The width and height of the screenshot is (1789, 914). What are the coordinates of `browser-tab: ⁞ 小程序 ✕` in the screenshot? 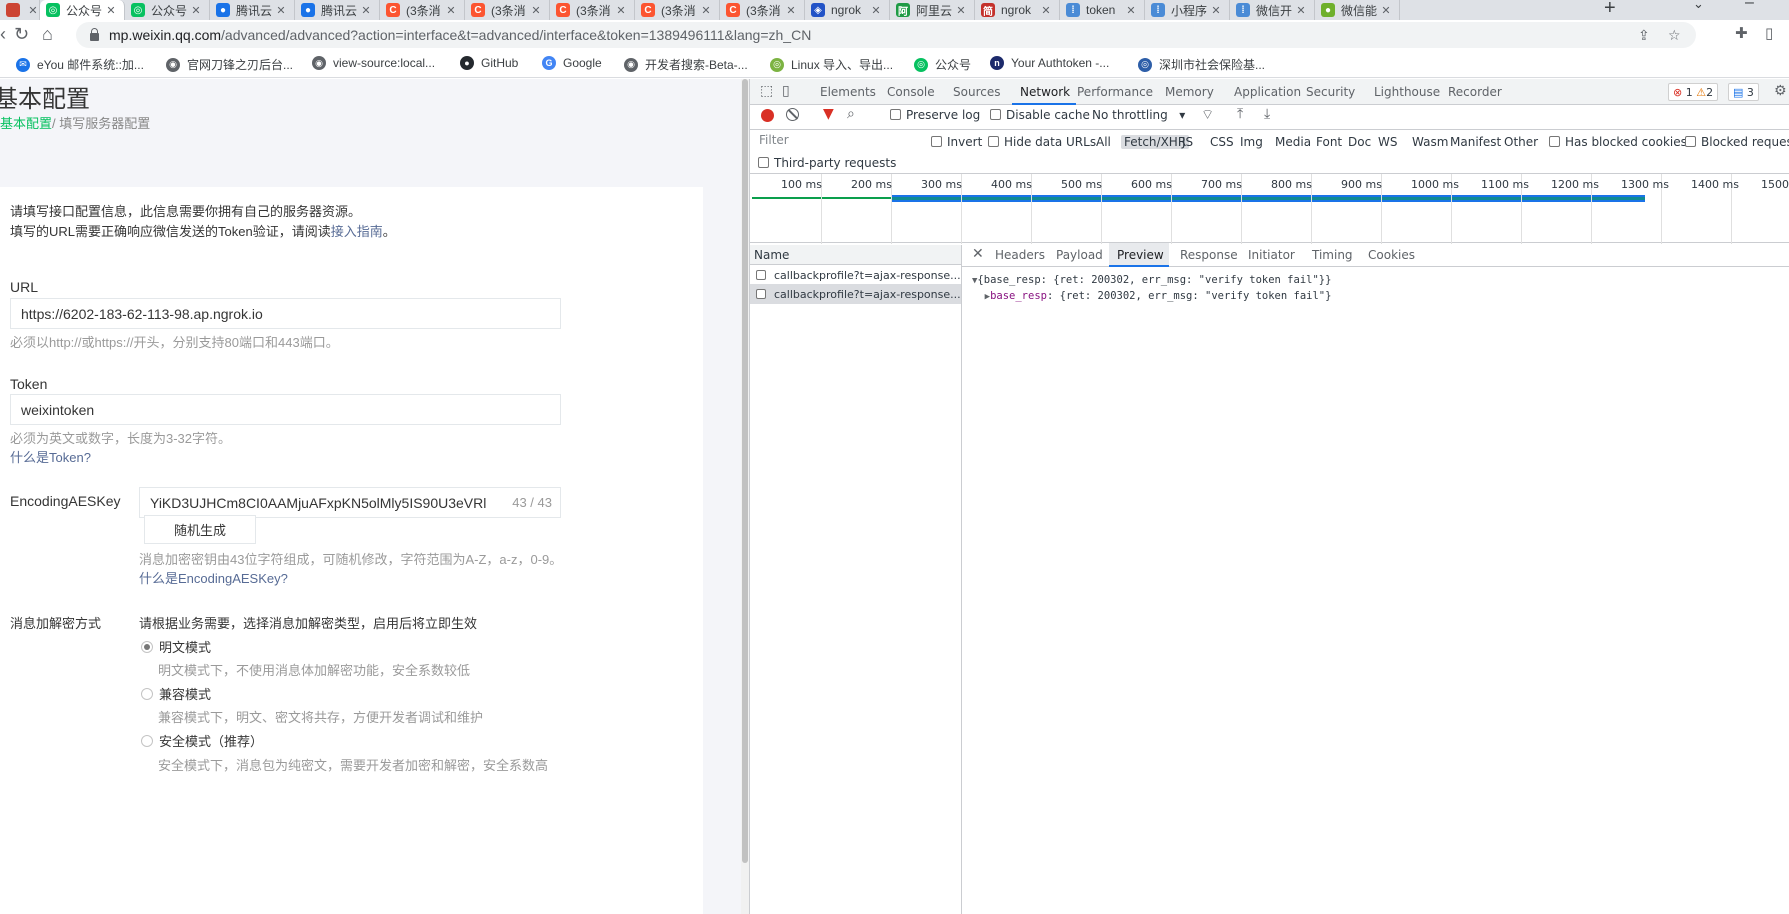 It's located at (1187, 10).